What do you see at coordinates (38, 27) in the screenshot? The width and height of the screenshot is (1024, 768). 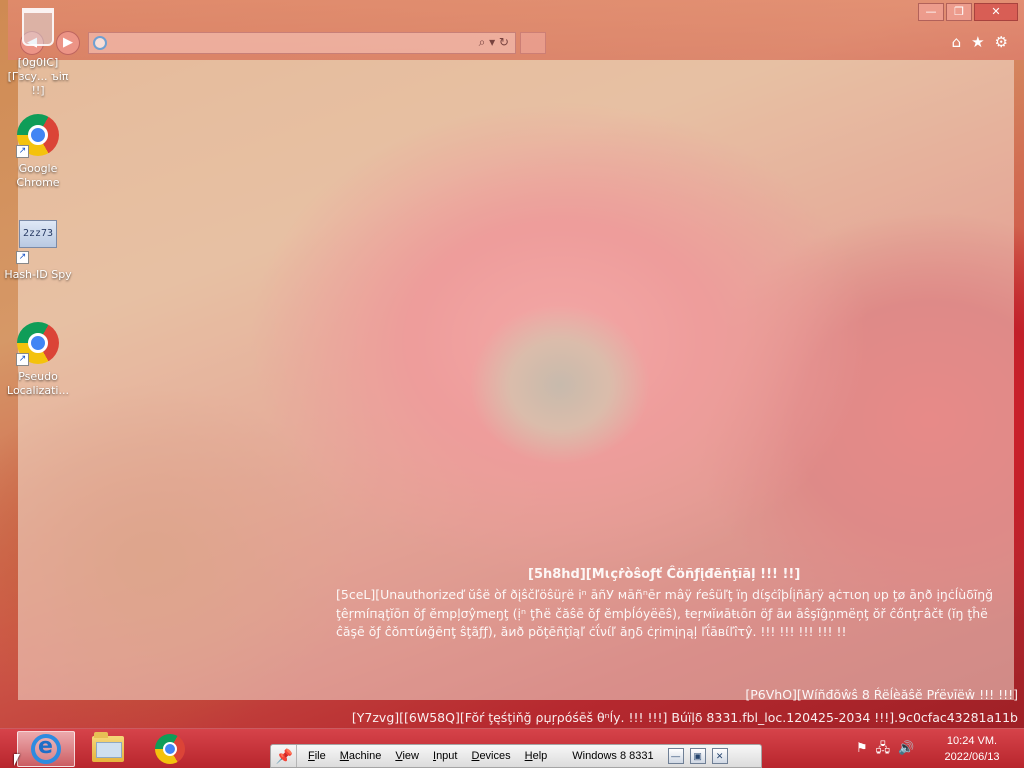 I see `recycle-bin-icon` at bounding box center [38, 27].